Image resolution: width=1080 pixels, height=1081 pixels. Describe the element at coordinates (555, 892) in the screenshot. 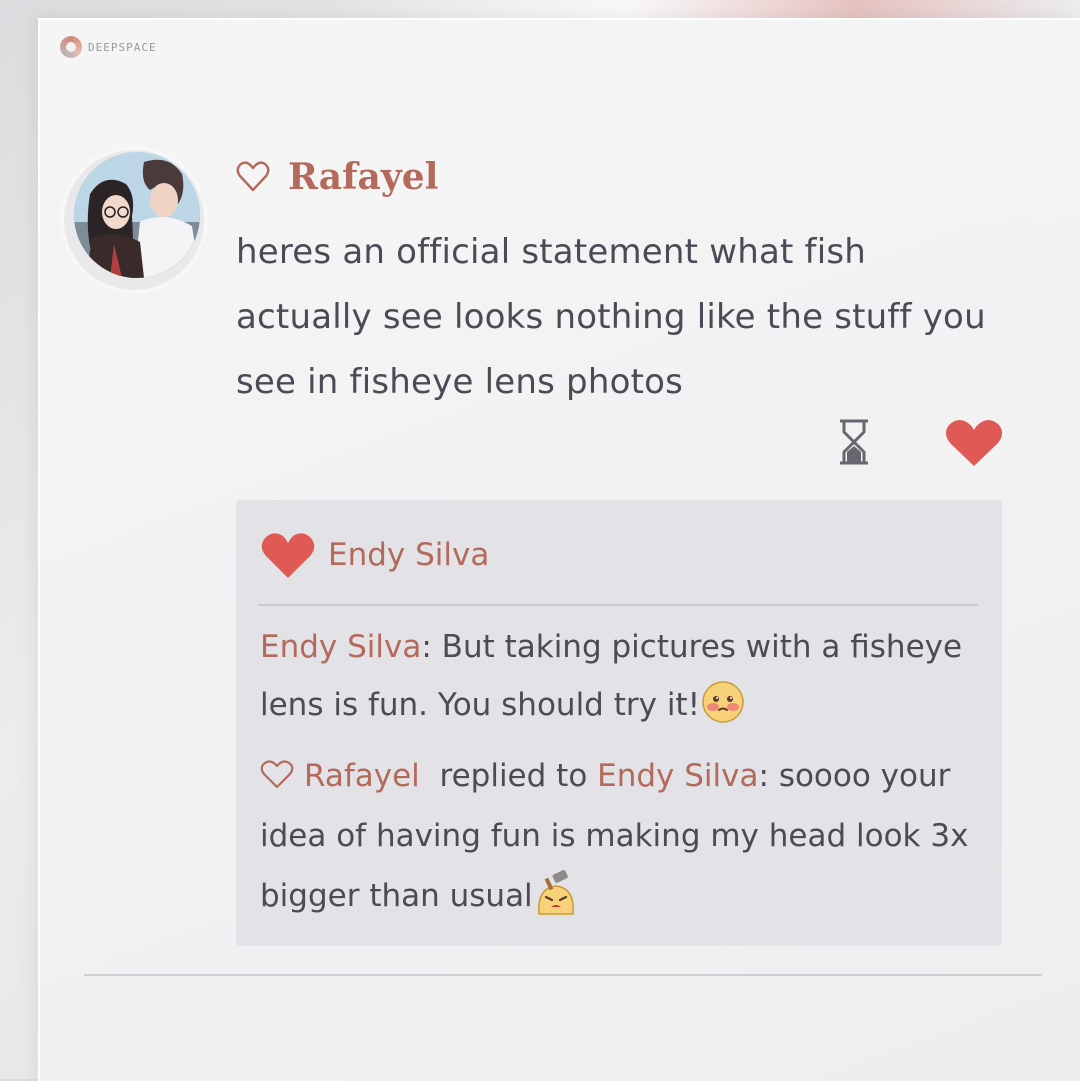

I see `angry-bonk-emoji-icon` at that location.